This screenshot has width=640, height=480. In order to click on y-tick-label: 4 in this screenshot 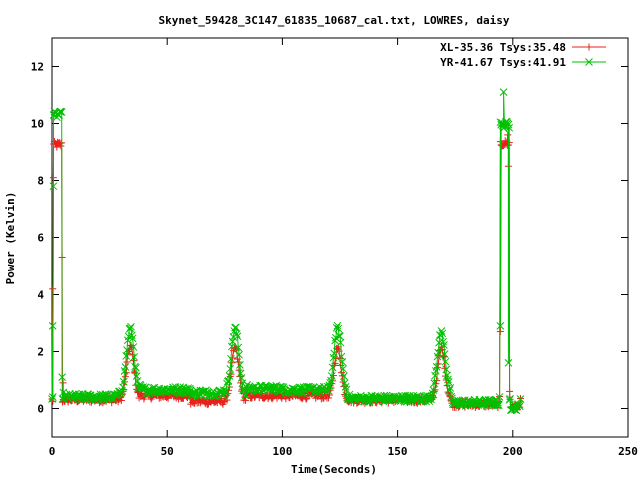, I will do `click(40, 295)`.